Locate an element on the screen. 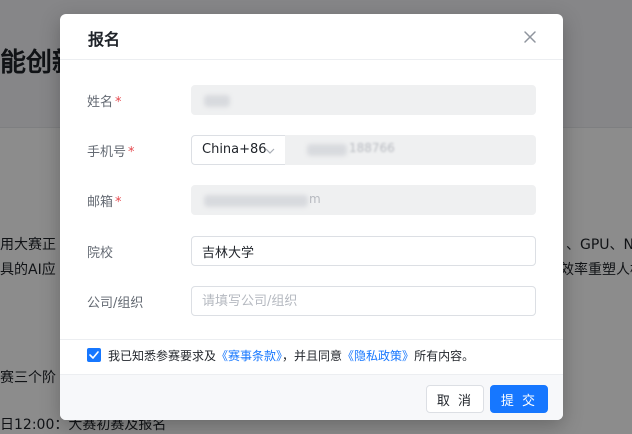  email-label: 邮箱 * is located at coordinates (104, 202).